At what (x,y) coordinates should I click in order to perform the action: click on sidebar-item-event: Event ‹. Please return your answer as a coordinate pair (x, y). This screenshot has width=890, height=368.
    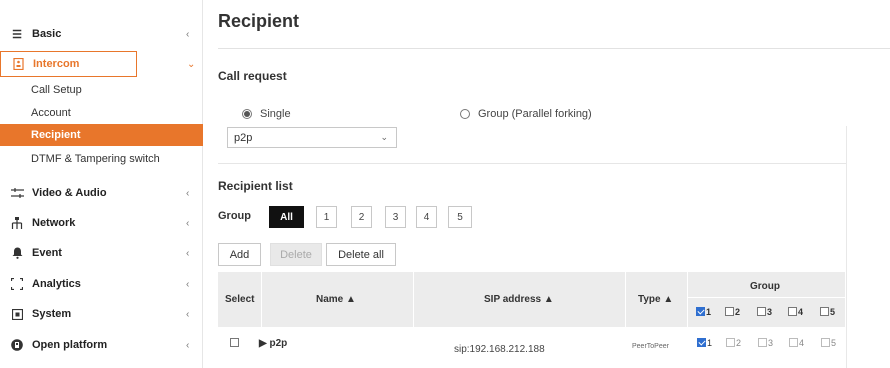
    Looking at the image, I should click on (101, 253).